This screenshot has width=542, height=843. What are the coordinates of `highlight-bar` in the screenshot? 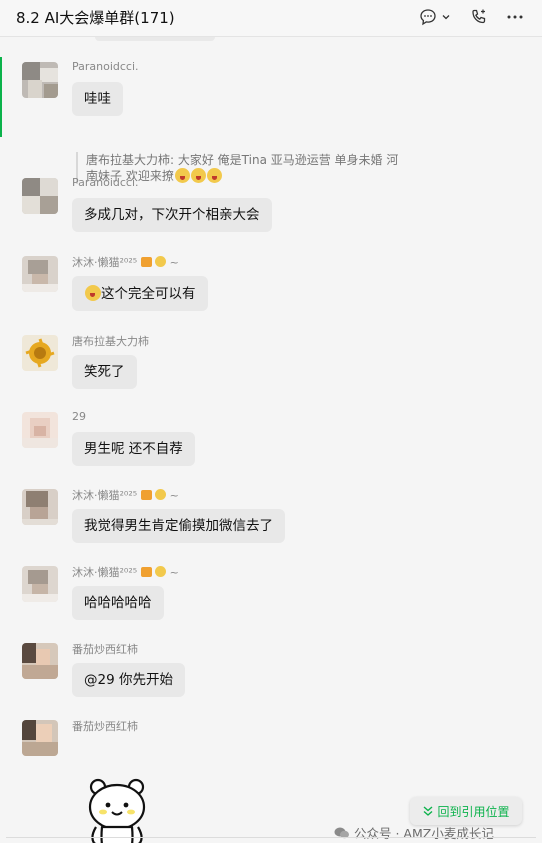 It's located at (1, 97).